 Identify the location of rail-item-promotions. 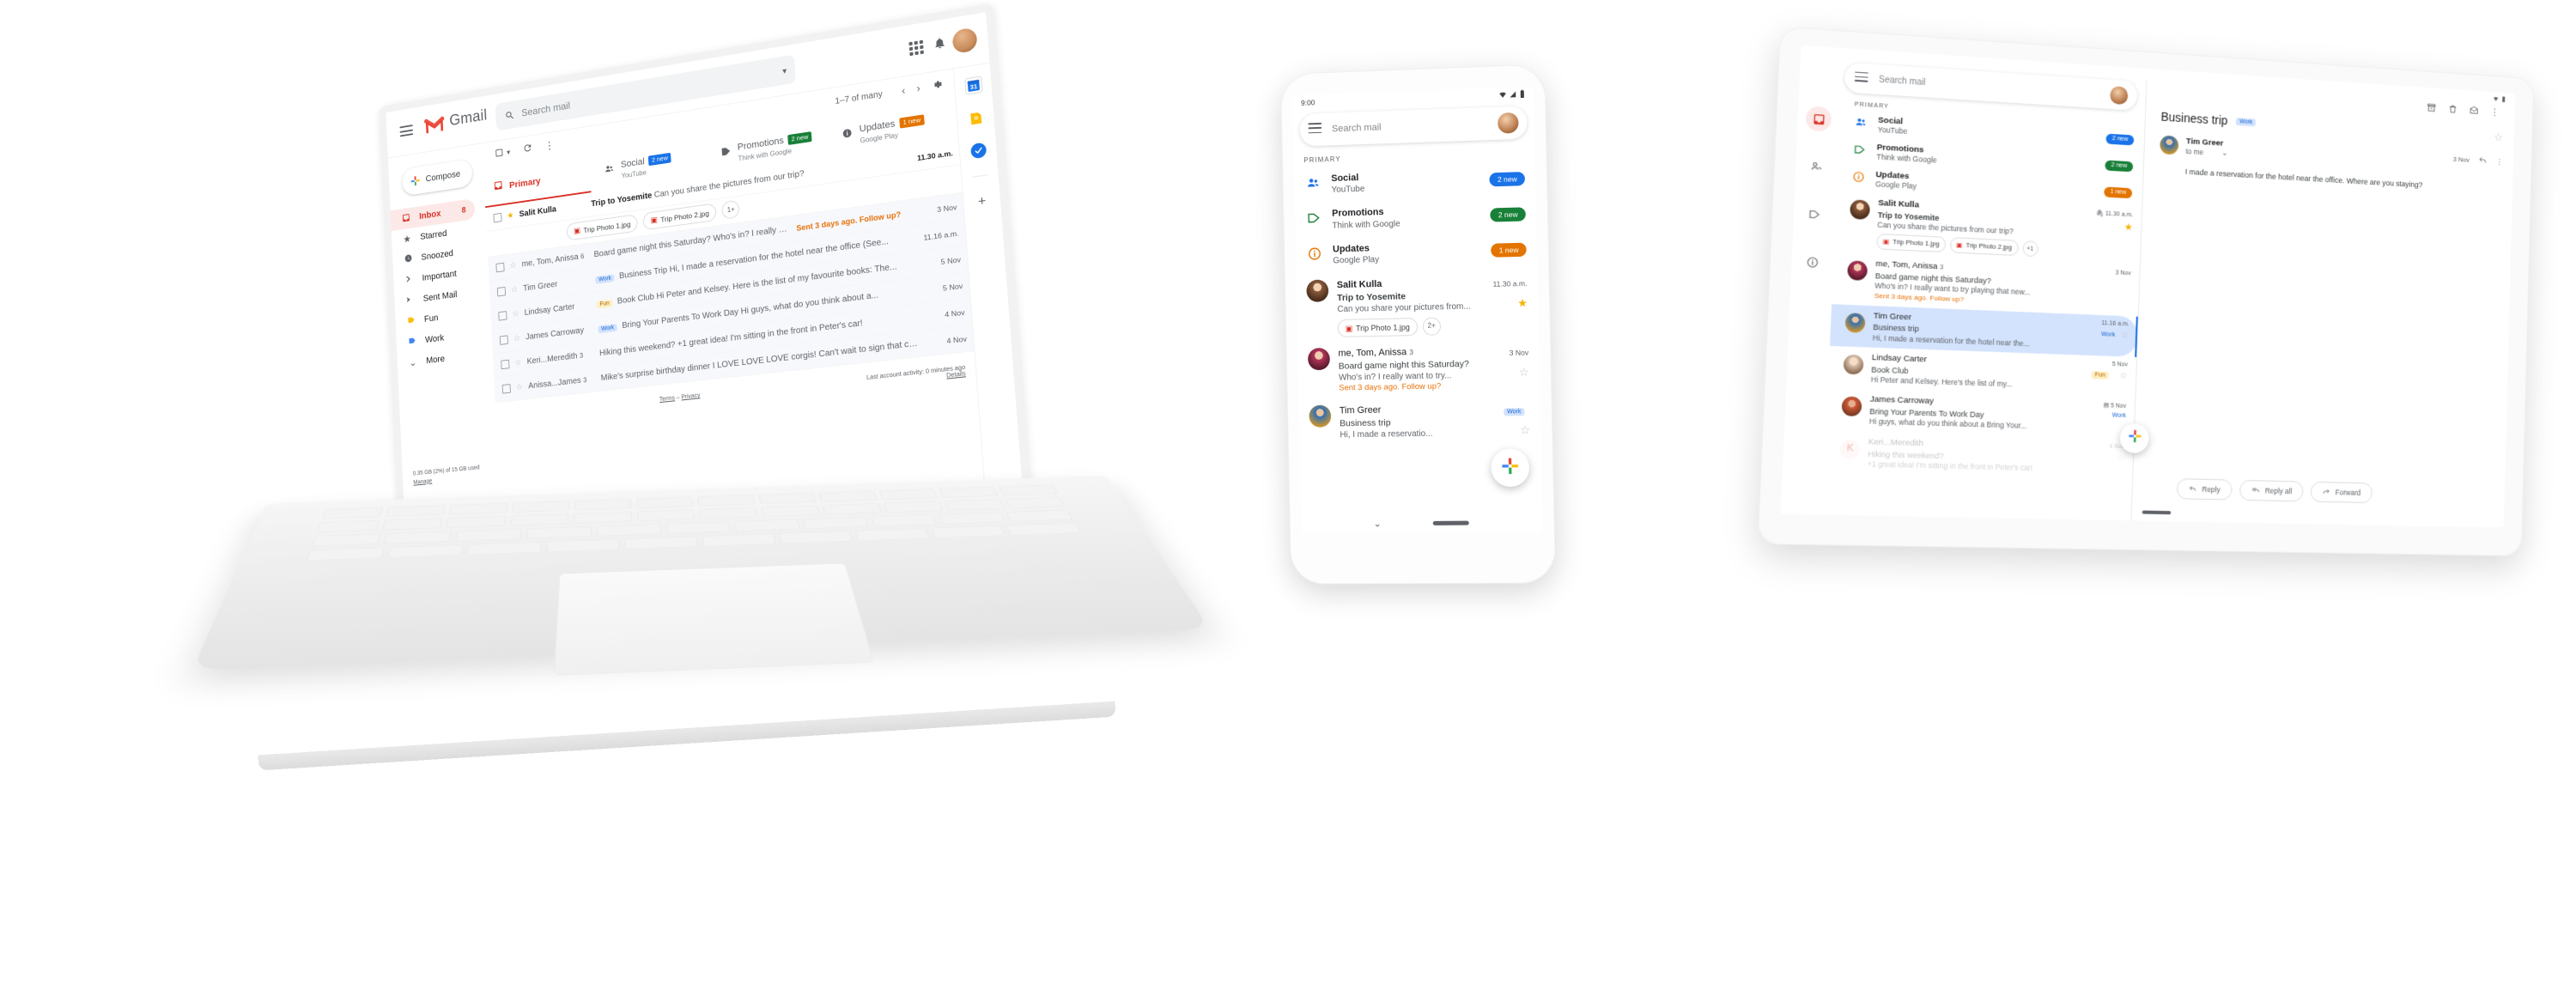
(1814, 215).